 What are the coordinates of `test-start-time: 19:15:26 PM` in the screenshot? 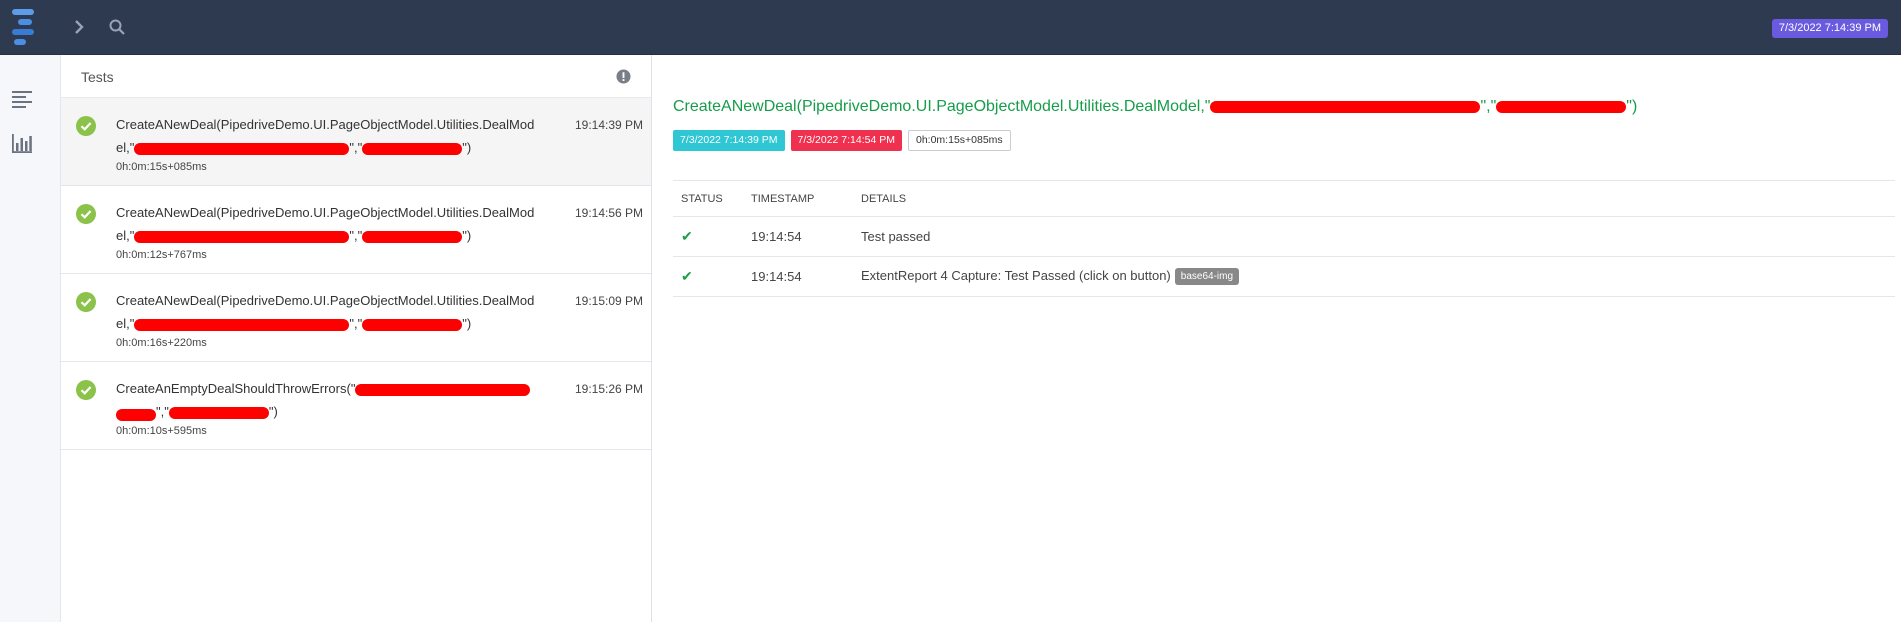 It's located at (609, 389).